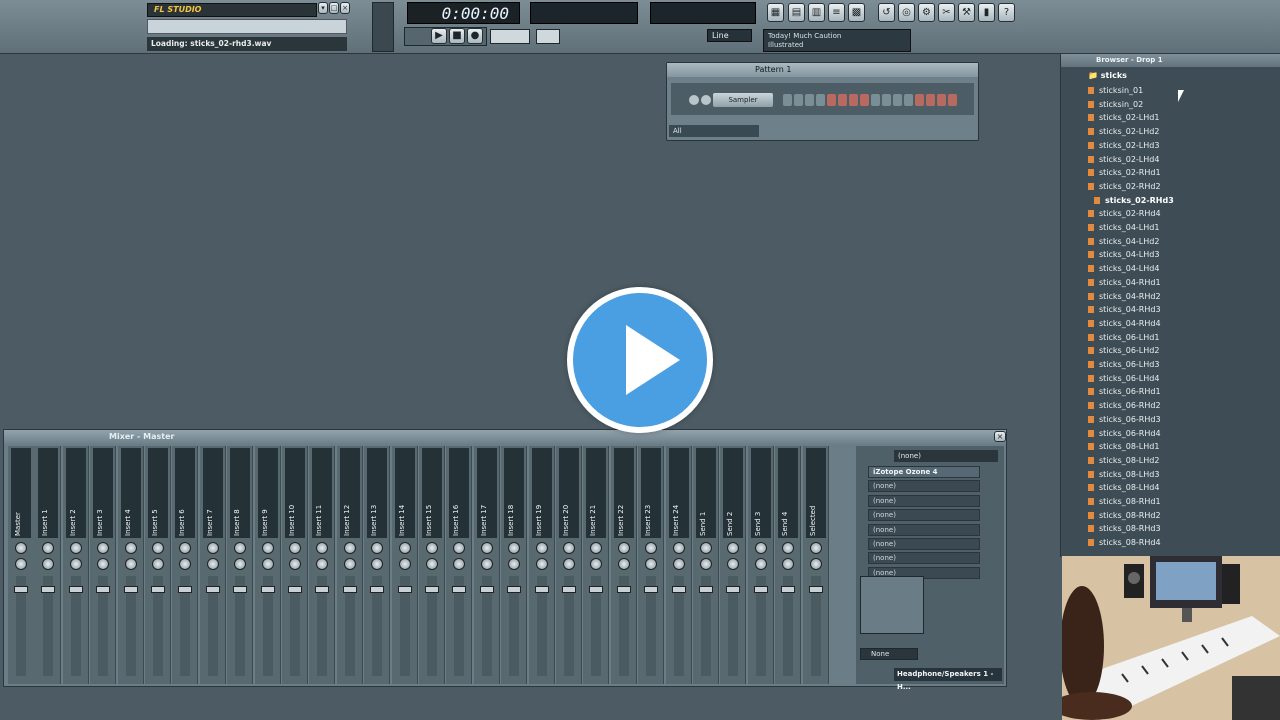 This screenshot has height=720, width=1280. I want to click on browser-icon: ≡, so click(836, 12).